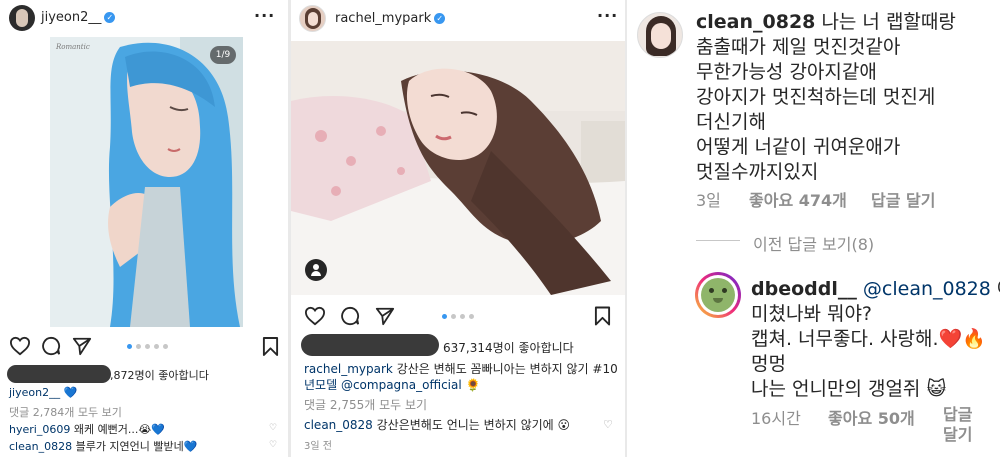 The width and height of the screenshot is (1000, 457). I want to click on comment-line: 더신기해, so click(731, 122).